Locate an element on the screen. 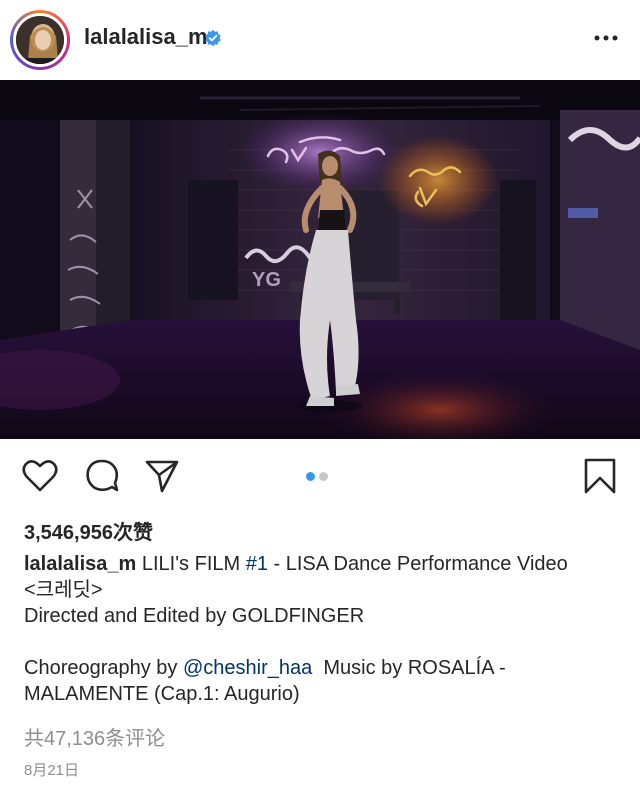 The height and width of the screenshot is (788, 640). caption-text: LILI's FILM is located at coordinates (191, 564).